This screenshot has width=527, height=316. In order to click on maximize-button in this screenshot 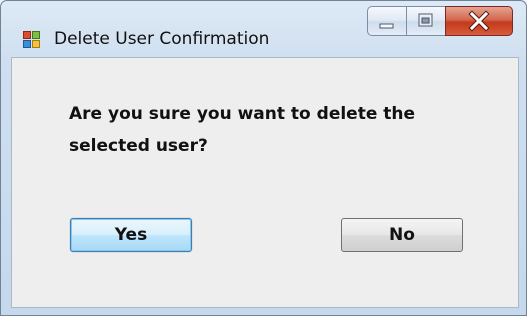, I will do `click(425, 21)`.